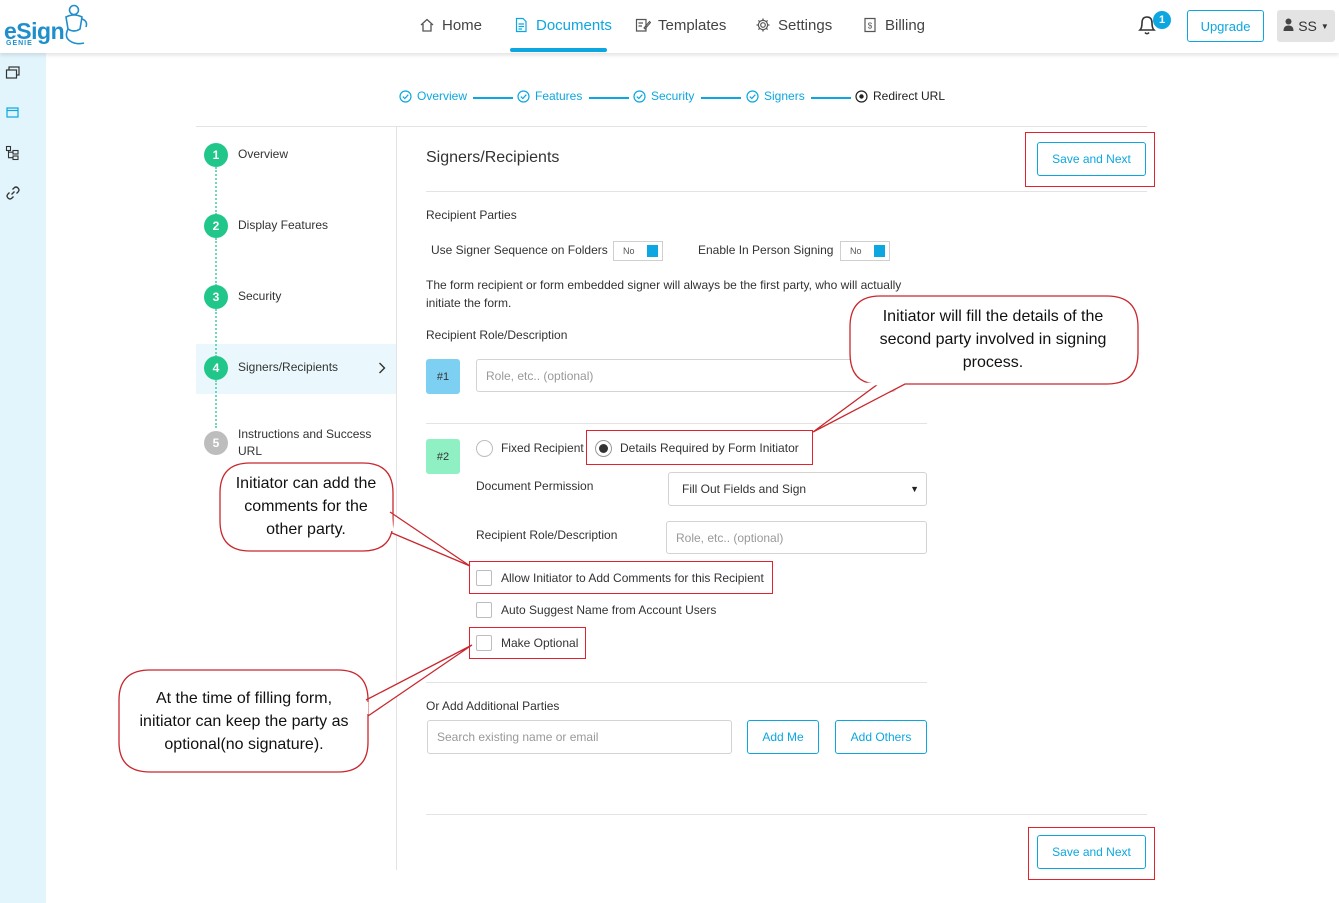 This screenshot has width=1339, height=903. What do you see at coordinates (643, 25) in the screenshot?
I see `template-edit-icon` at bounding box center [643, 25].